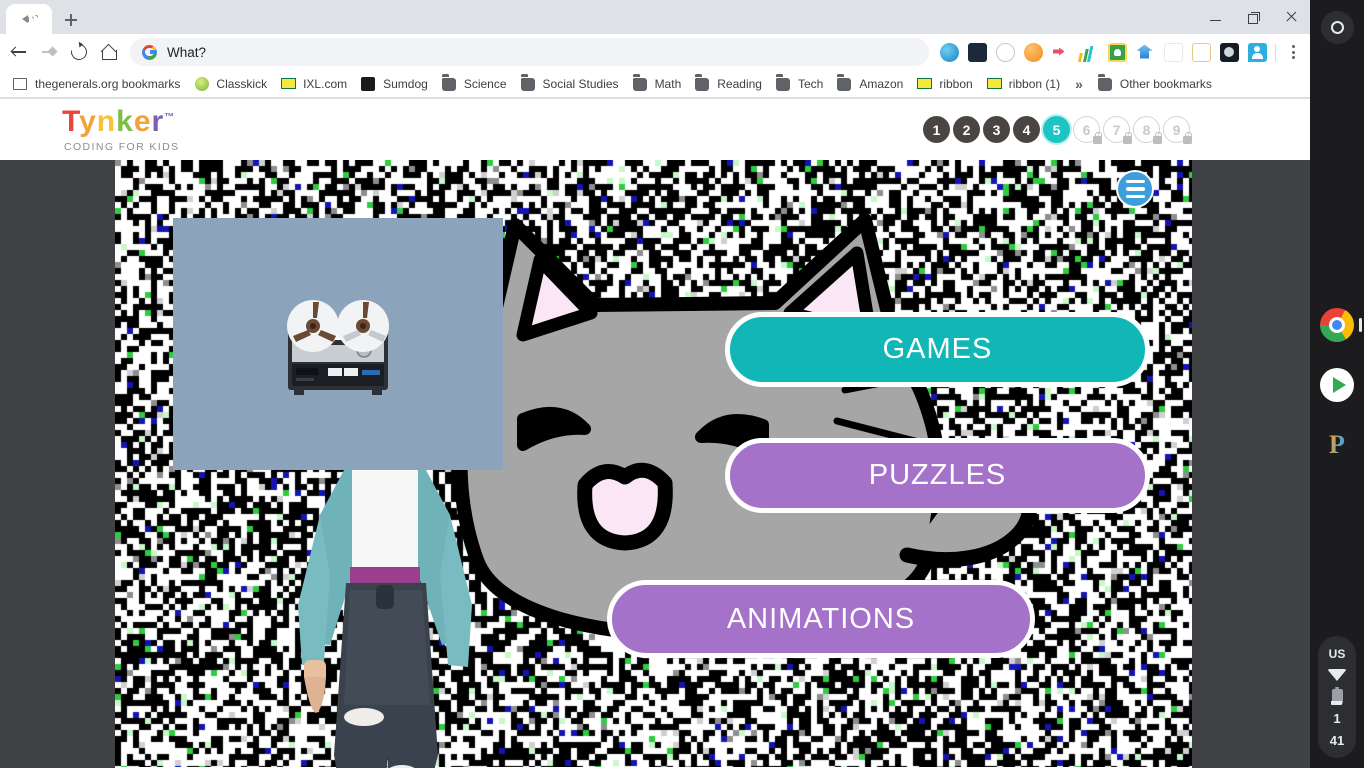  I want to click on bookmark-folder-amazon: Amazon, so click(870, 84).